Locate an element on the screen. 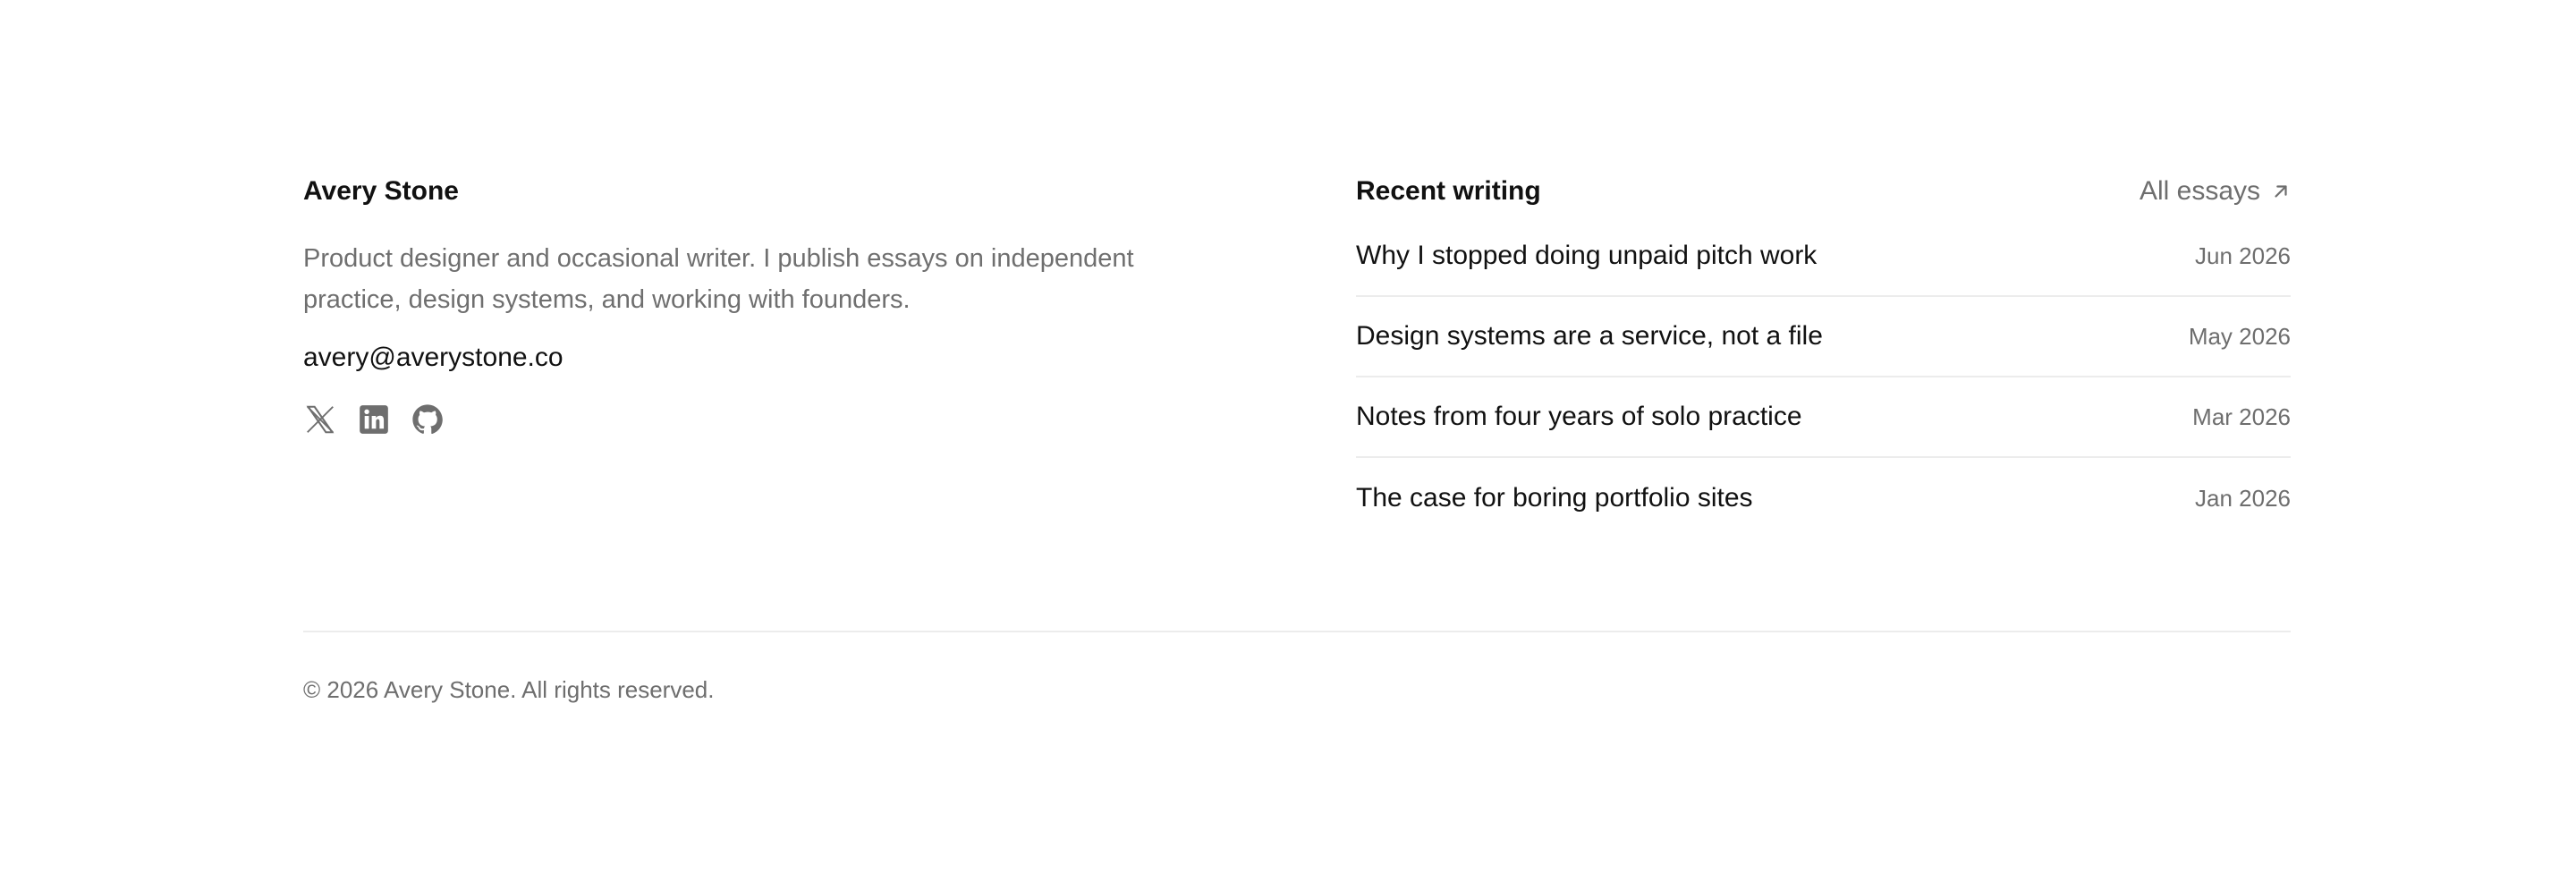  footer-divider is located at coordinates (1297, 631).